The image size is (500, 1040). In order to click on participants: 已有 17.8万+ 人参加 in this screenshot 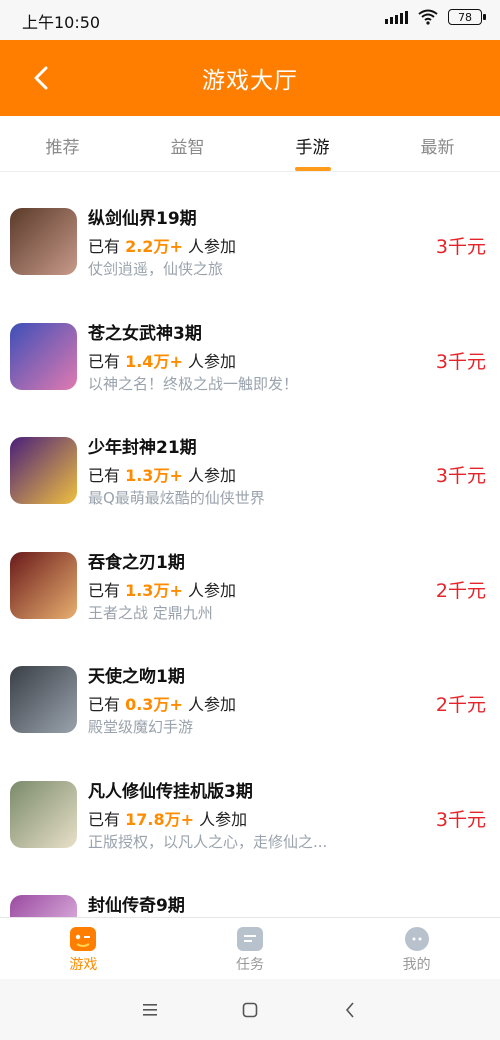, I will do `click(168, 819)`.